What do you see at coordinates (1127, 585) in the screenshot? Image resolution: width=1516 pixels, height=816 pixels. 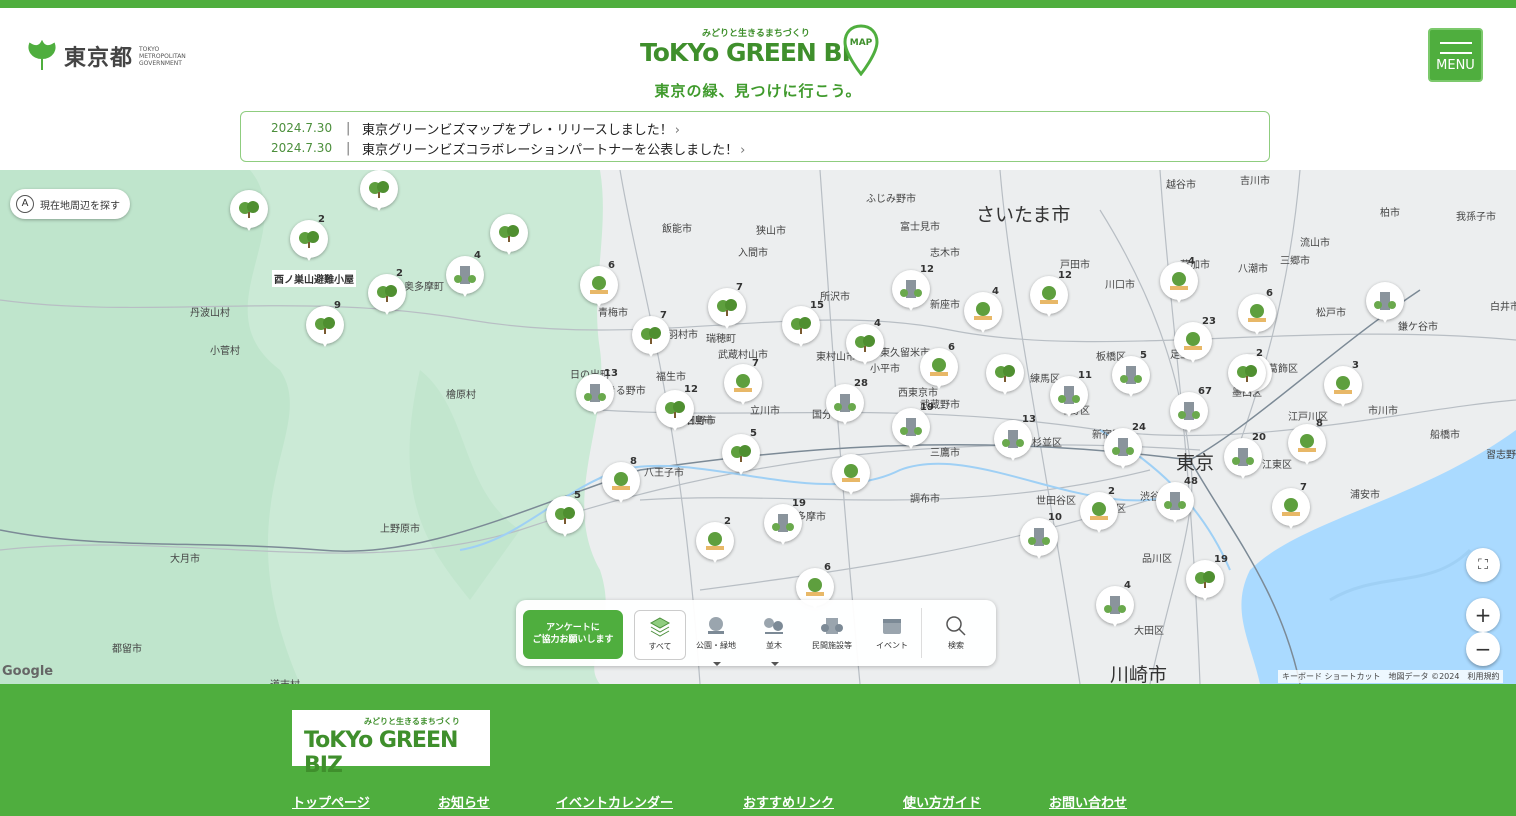 I see `marker-count: 4` at bounding box center [1127, 585].